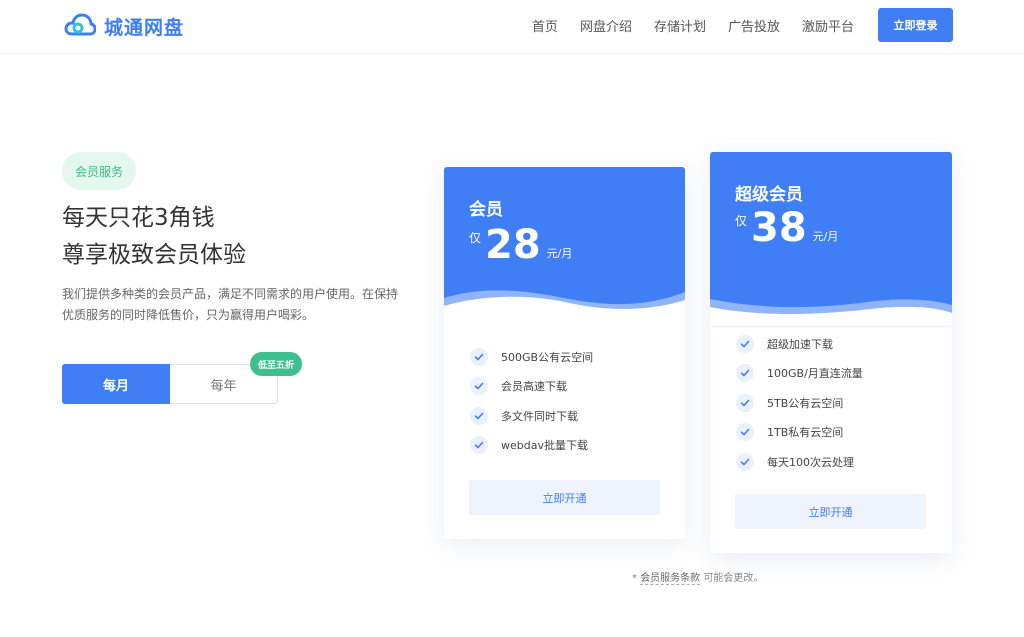  Describe the element at coordinates (544, 446) in the screenshot. I see `feature-label: webdav批量下载` at that location.